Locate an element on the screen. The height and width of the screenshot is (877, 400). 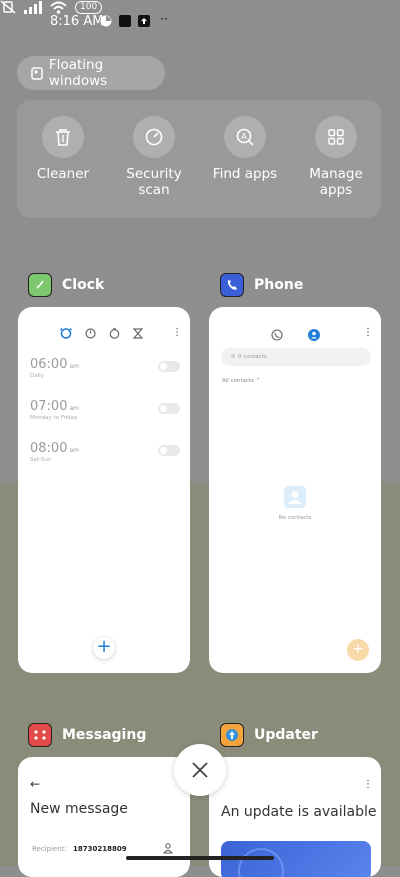
find-apps-icon: A is located at coordinates (245, 137).